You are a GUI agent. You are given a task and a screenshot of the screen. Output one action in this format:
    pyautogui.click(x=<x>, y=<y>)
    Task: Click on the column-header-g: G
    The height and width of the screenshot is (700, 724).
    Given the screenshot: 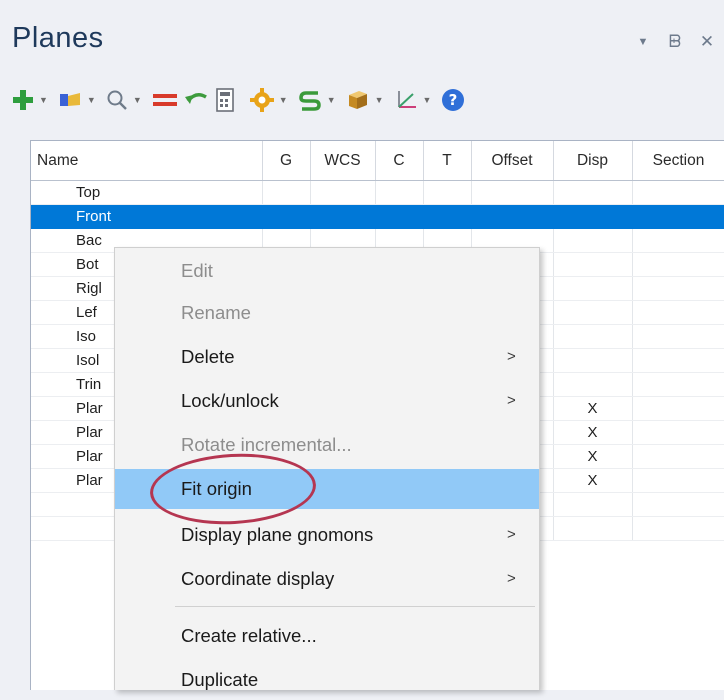 What is the action you would take?
    pyautogui.click(x=286, y=161)
    